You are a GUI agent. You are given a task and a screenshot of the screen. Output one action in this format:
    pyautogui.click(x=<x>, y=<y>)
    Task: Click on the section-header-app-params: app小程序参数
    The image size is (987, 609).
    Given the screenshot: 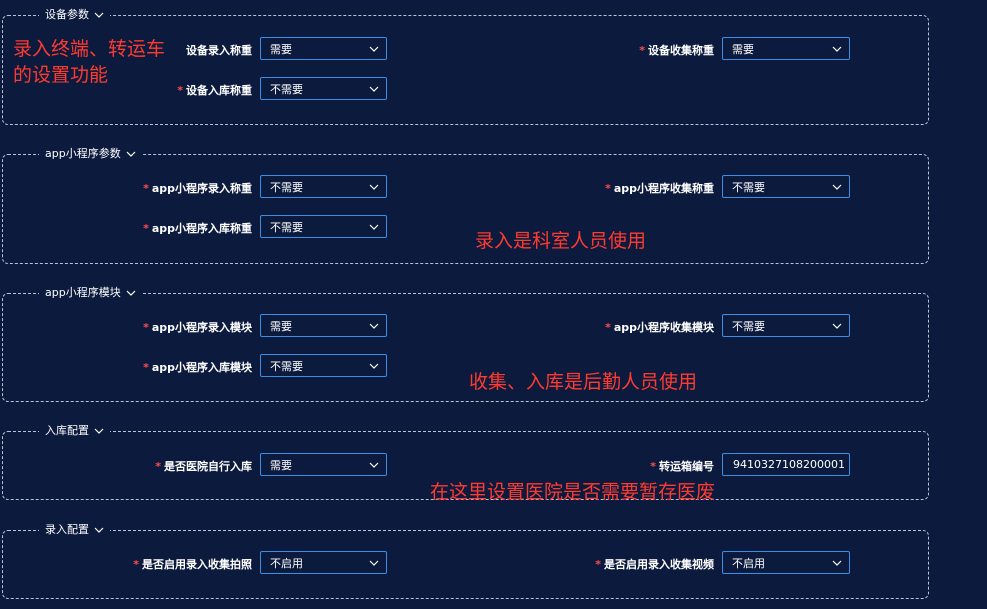 What is the action you would take?
    pyautogui.click(x=90, y=154)
    